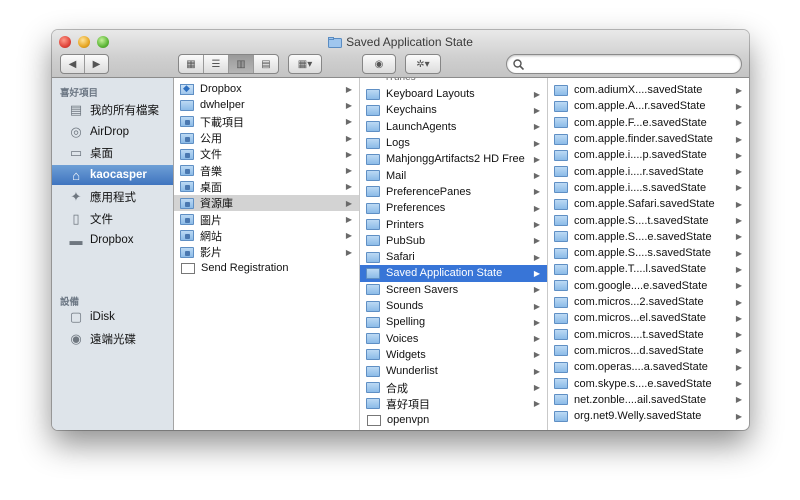 The image size is (800, 500). I want to click on col3-item: com.micros...d.savedState ▶, so click(648, 351).